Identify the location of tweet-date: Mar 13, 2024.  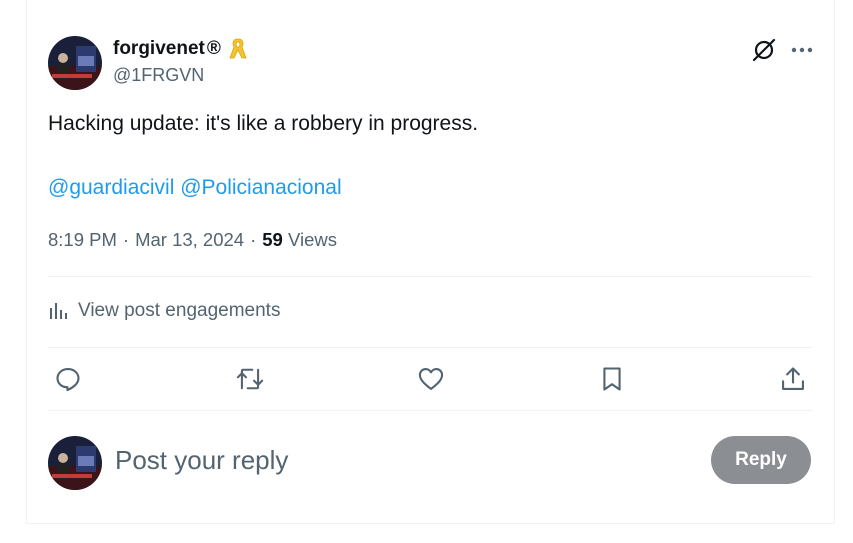
(189, 240).